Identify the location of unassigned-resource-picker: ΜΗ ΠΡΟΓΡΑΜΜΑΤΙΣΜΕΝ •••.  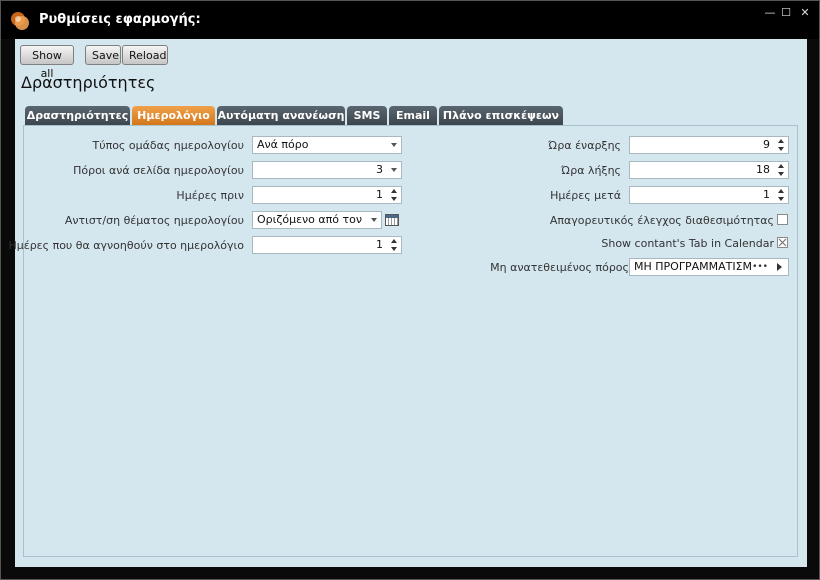
(709, 267).